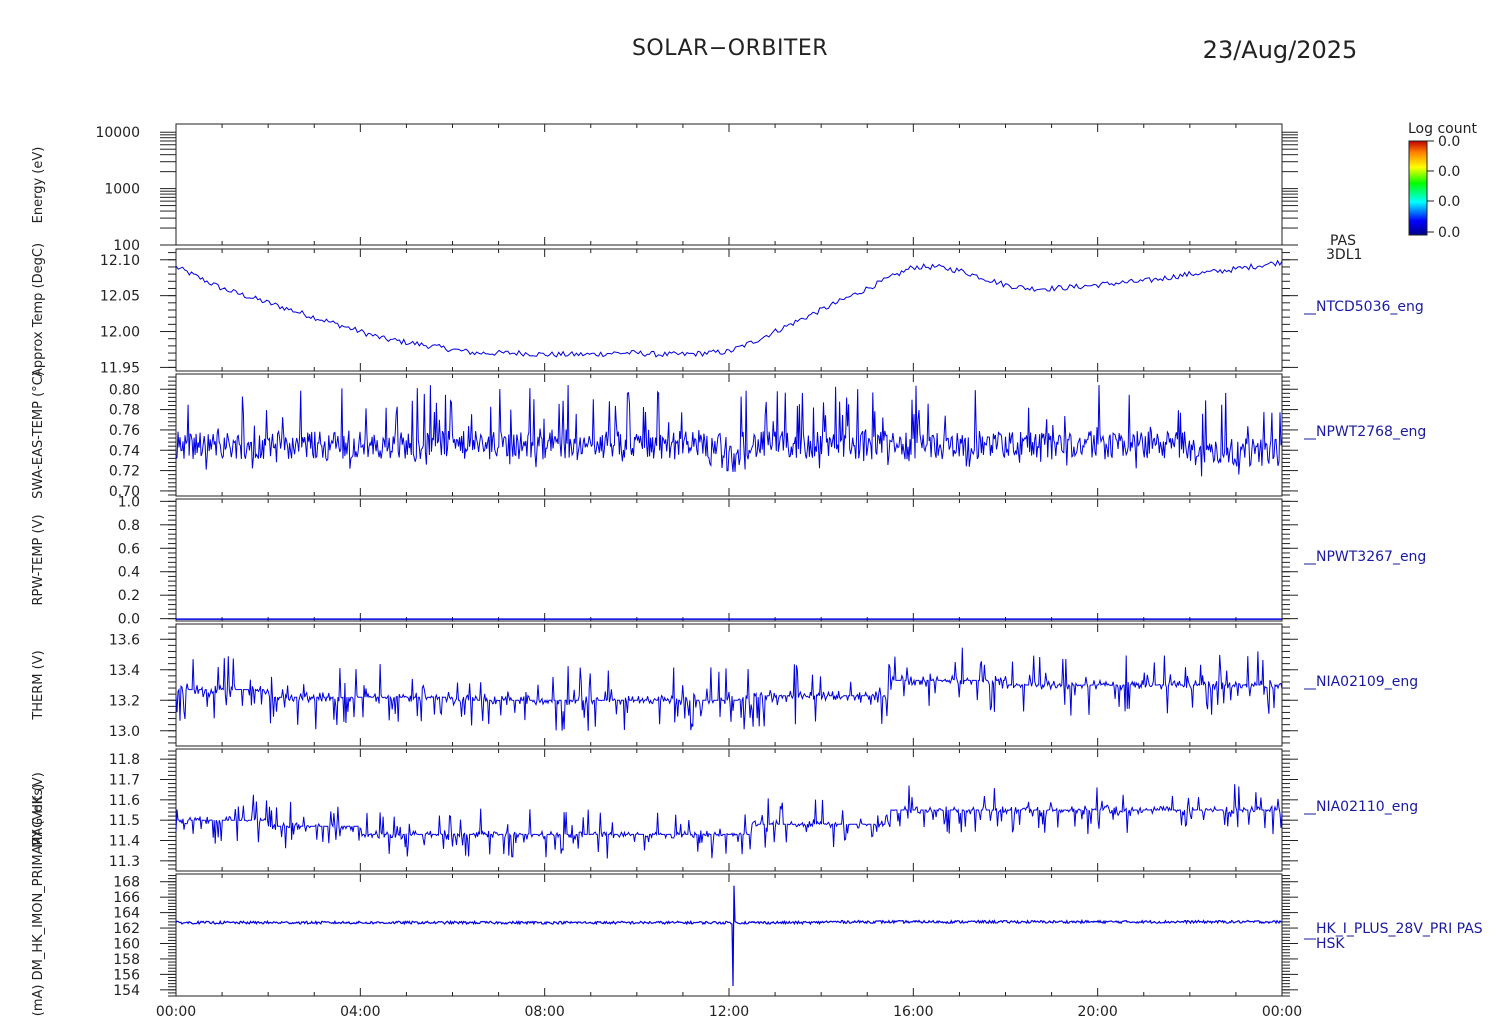  What do you see at coordinates (124, 411) in the screenshot?
I see `y-tick-label: 0.78` at bounding box center [124, 411].